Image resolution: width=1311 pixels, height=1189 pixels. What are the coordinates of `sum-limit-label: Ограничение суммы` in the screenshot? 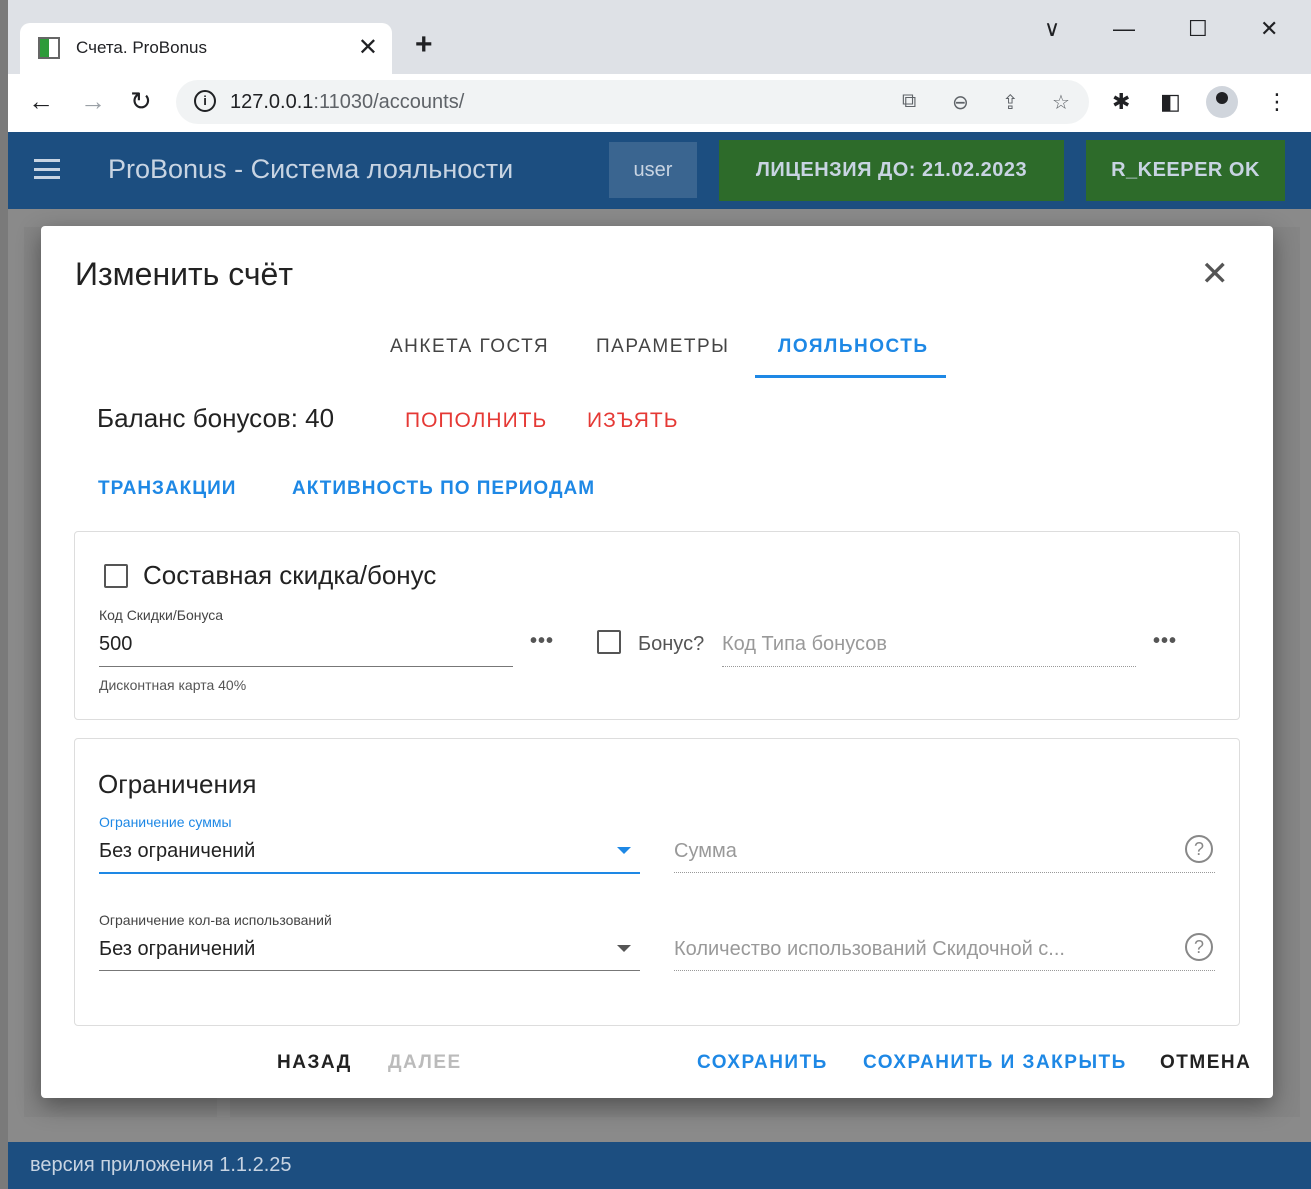 It's located at (165, 822).